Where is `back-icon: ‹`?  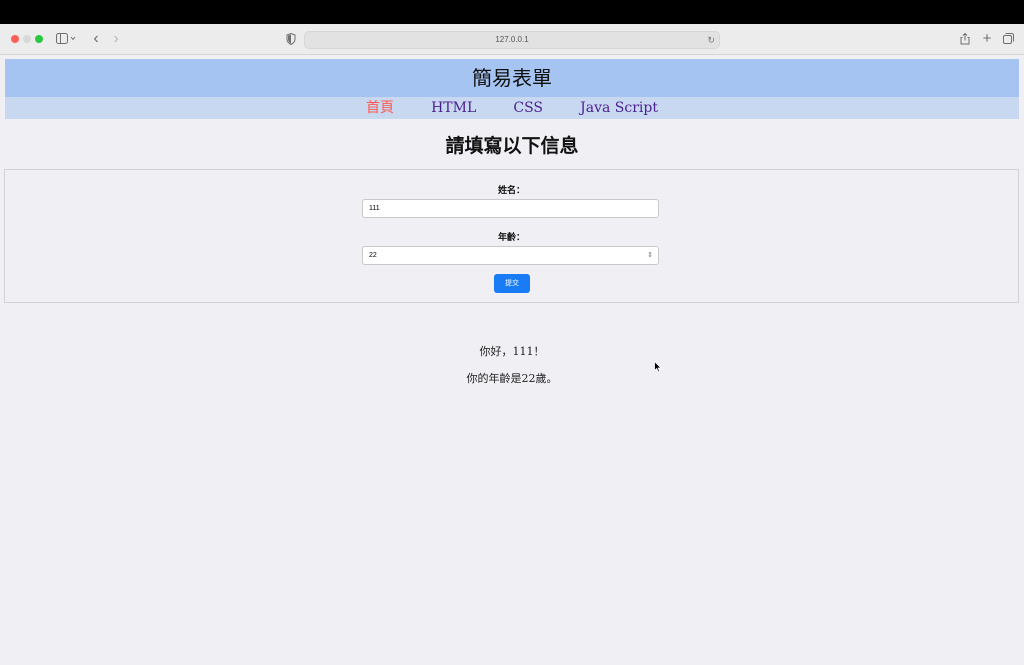
back-icon: ‹ is located at coordinates (96, 39).